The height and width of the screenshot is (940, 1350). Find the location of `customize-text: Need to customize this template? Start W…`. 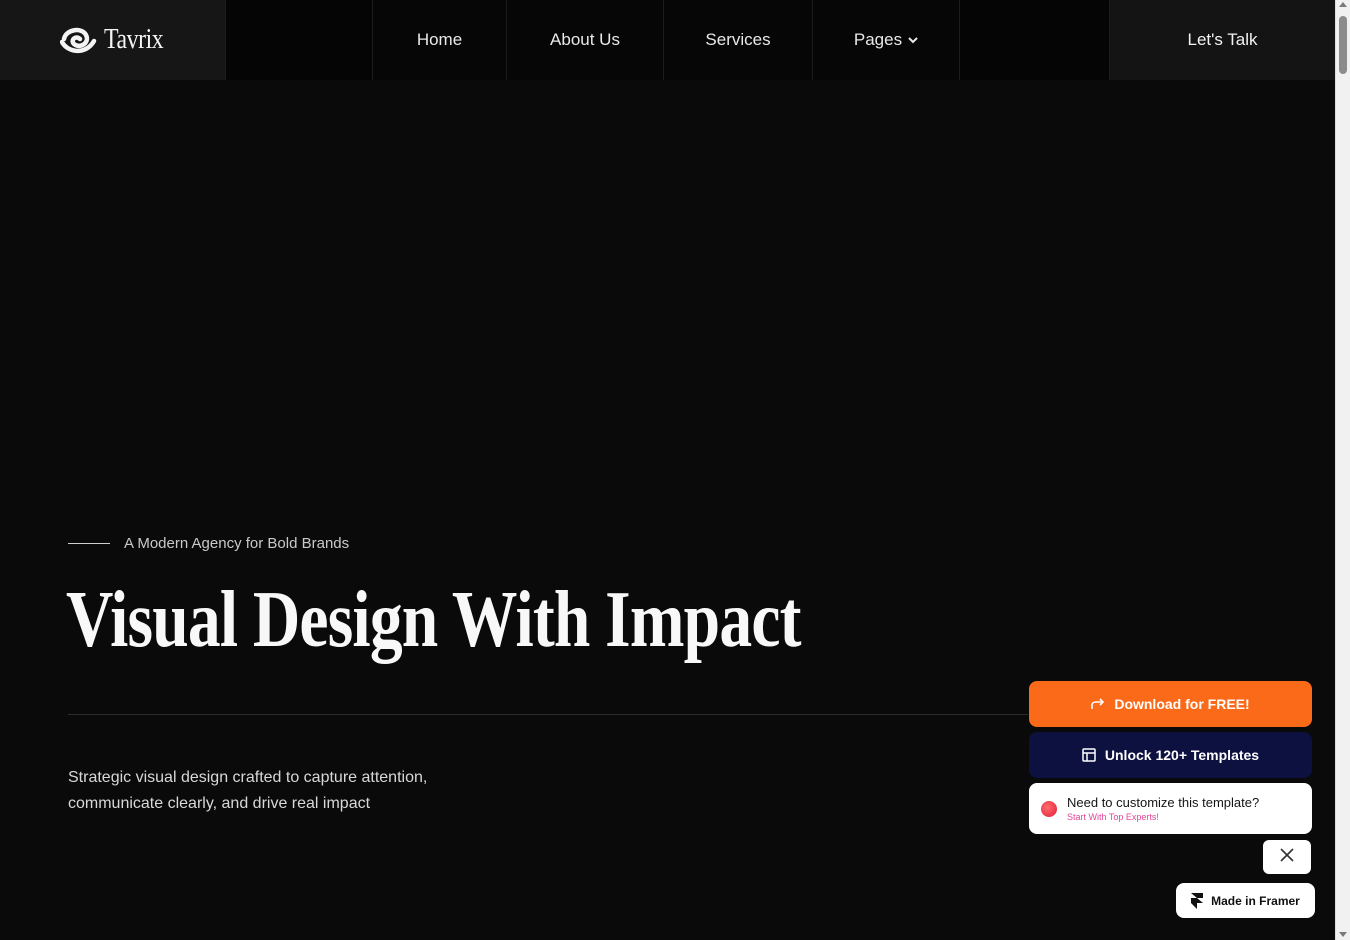

customize-text: Need to customize this template? Start W… is located at coordinates (1163, 808).